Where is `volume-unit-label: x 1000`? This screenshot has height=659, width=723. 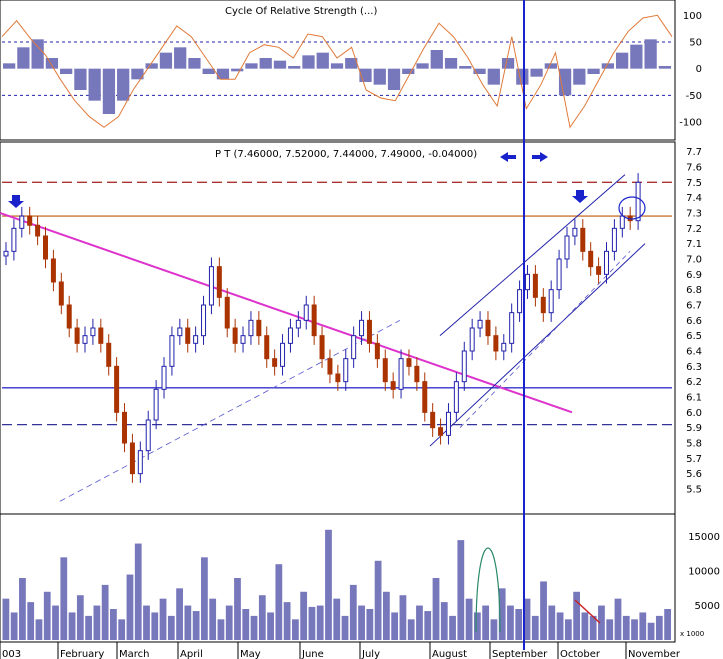
volume-unit-label: x 1000 is located at coordinates (692, 634).